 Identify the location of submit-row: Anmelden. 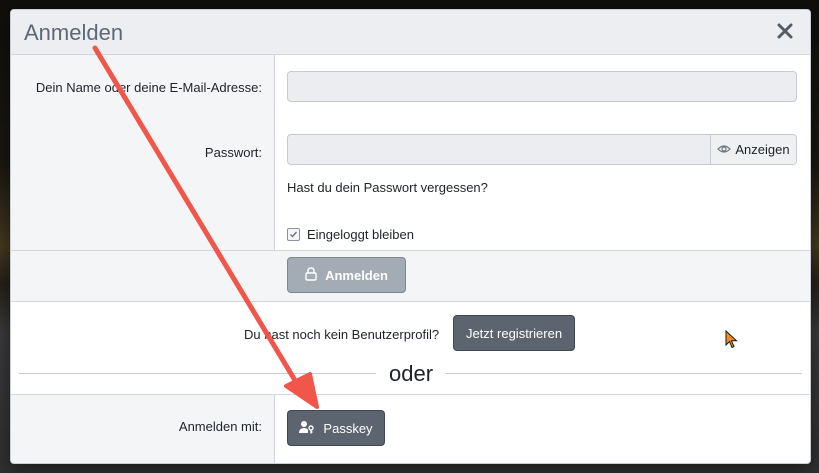
(410, 276).